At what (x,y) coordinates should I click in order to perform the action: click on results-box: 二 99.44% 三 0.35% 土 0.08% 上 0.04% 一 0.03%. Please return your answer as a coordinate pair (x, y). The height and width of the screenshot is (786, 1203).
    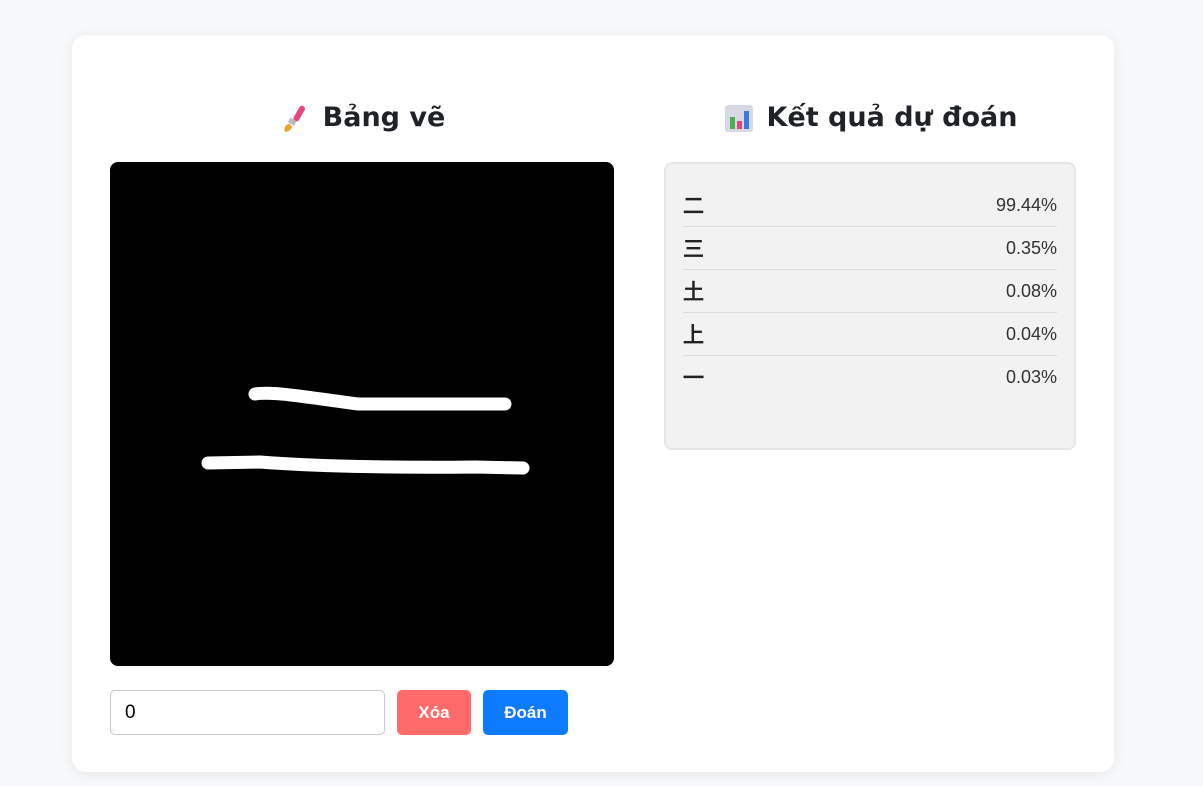
    Looking at the image, I should click on (870, 306).